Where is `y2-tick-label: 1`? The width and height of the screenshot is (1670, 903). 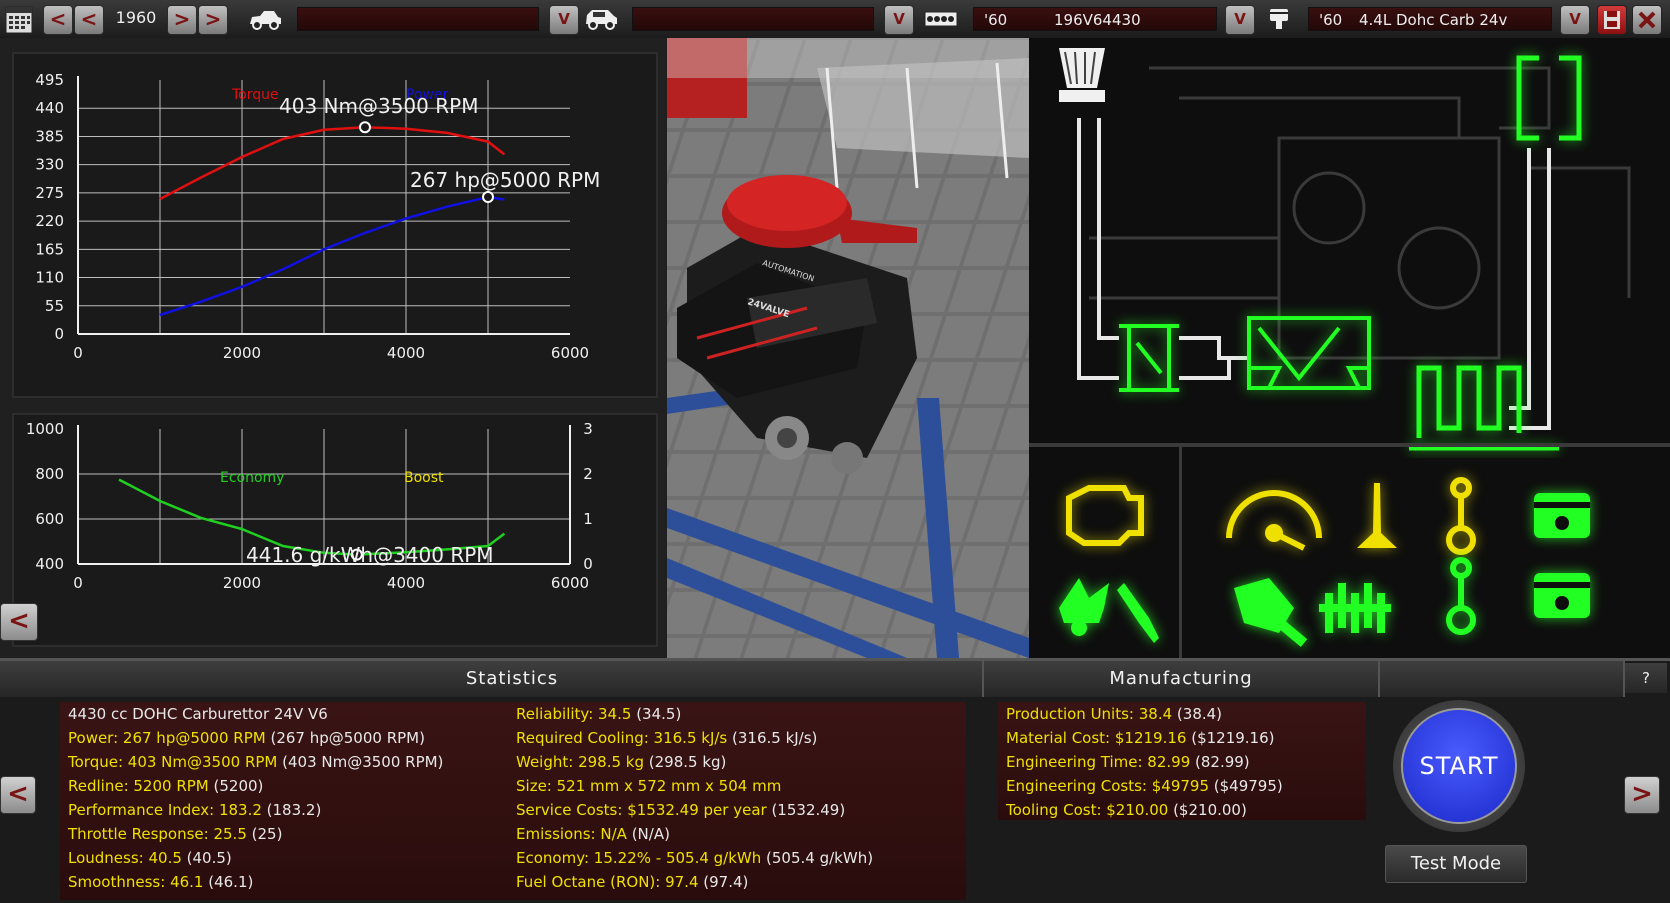
y2-tick-label: 1 is located at coordinates (588, 519).